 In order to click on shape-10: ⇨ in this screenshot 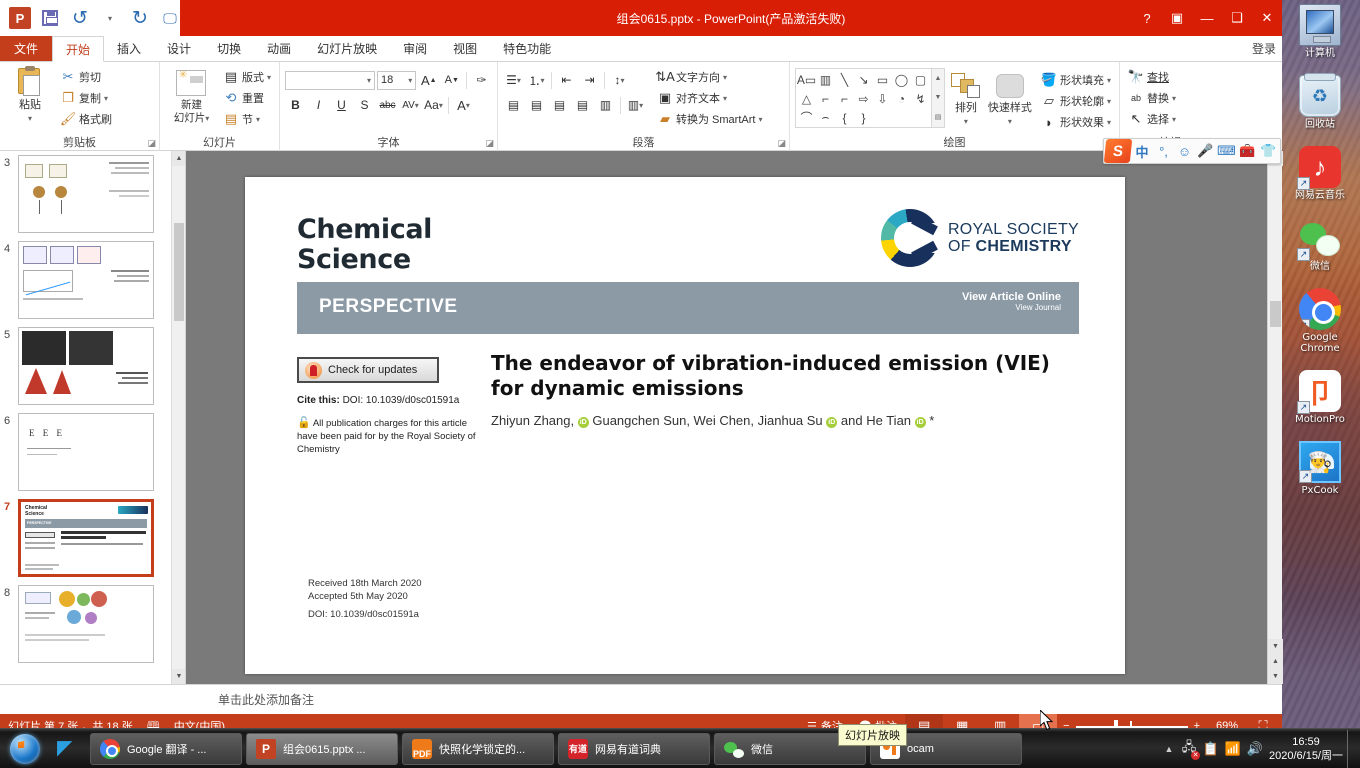, I will do `click(863, 98)`.